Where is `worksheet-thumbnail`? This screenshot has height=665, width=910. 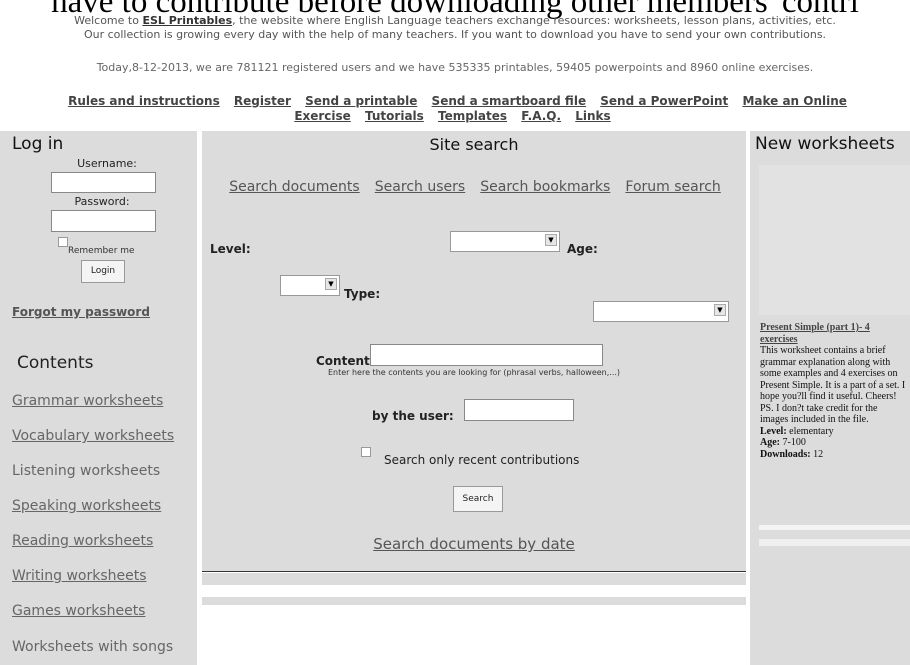 worksheet-thumbnail is located at coordinates (834, 240).